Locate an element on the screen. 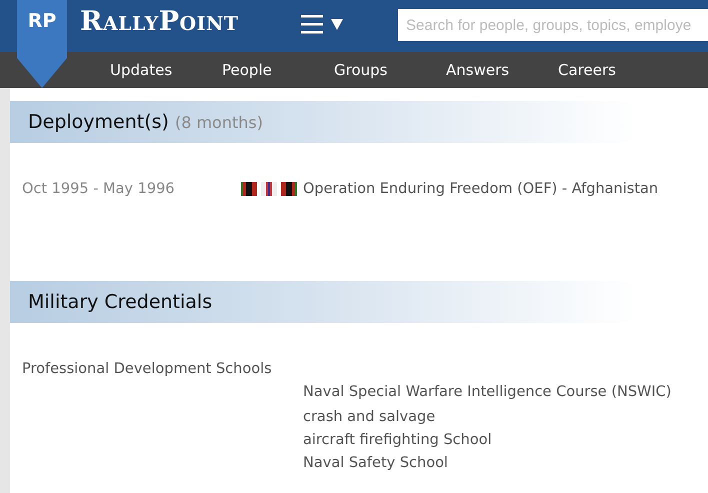 Image resolution: width=708 pixels, height=493 pixels. nav-link: Careers is located at coordinates (614, 70).